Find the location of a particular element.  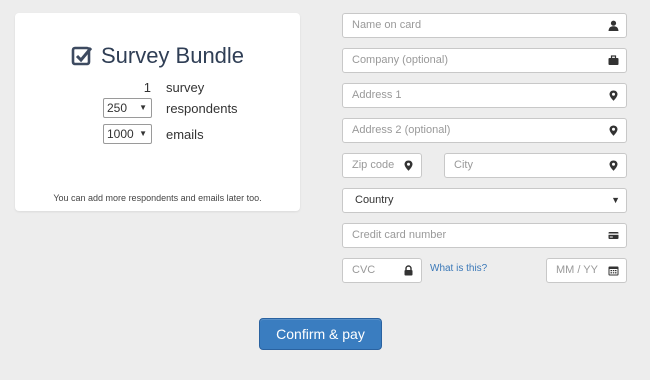

name-on-card-field: Name on card is located at coordinates (484, 25).